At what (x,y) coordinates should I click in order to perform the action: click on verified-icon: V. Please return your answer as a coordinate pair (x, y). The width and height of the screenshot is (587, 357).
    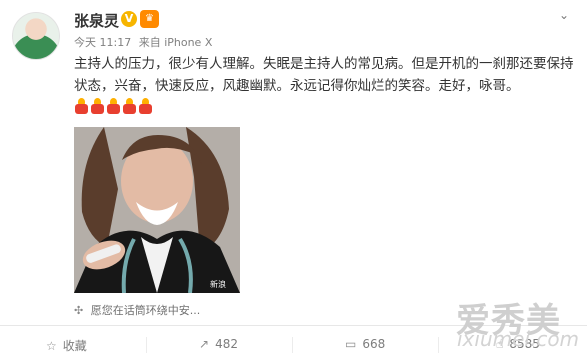
    Looking at the image, I should click on (129, 19).